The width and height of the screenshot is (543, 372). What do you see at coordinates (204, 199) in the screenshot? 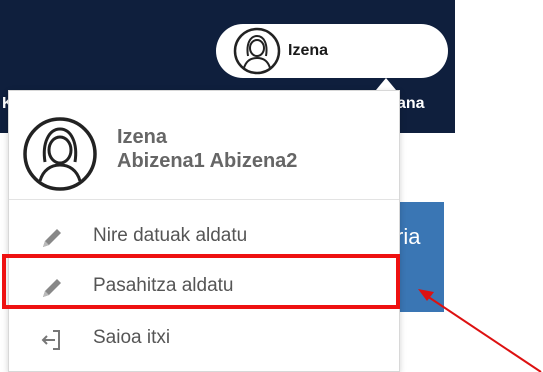
I see `divider` at bounding box center [204, 199].